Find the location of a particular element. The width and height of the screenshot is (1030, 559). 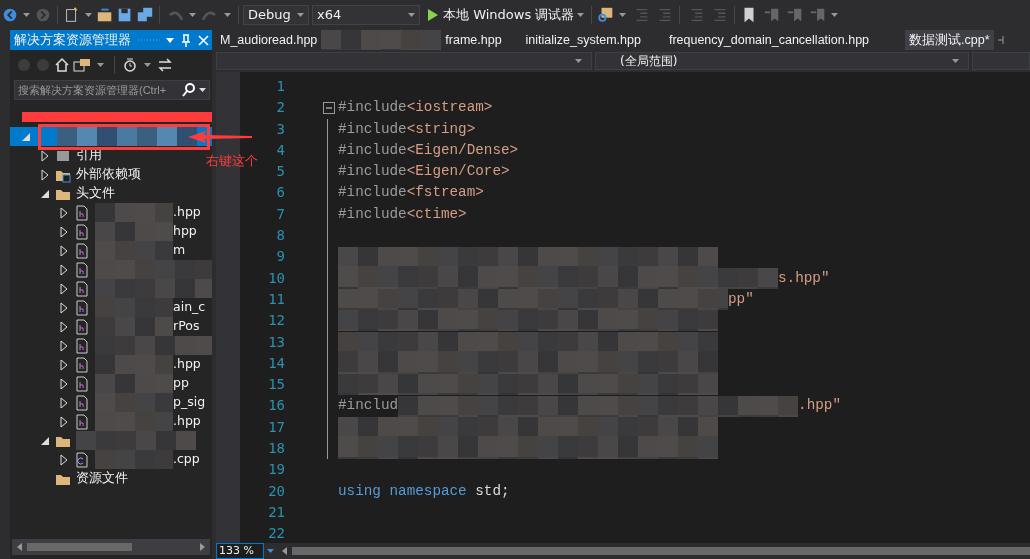

clock-icon is located at coordinates (130, 65).